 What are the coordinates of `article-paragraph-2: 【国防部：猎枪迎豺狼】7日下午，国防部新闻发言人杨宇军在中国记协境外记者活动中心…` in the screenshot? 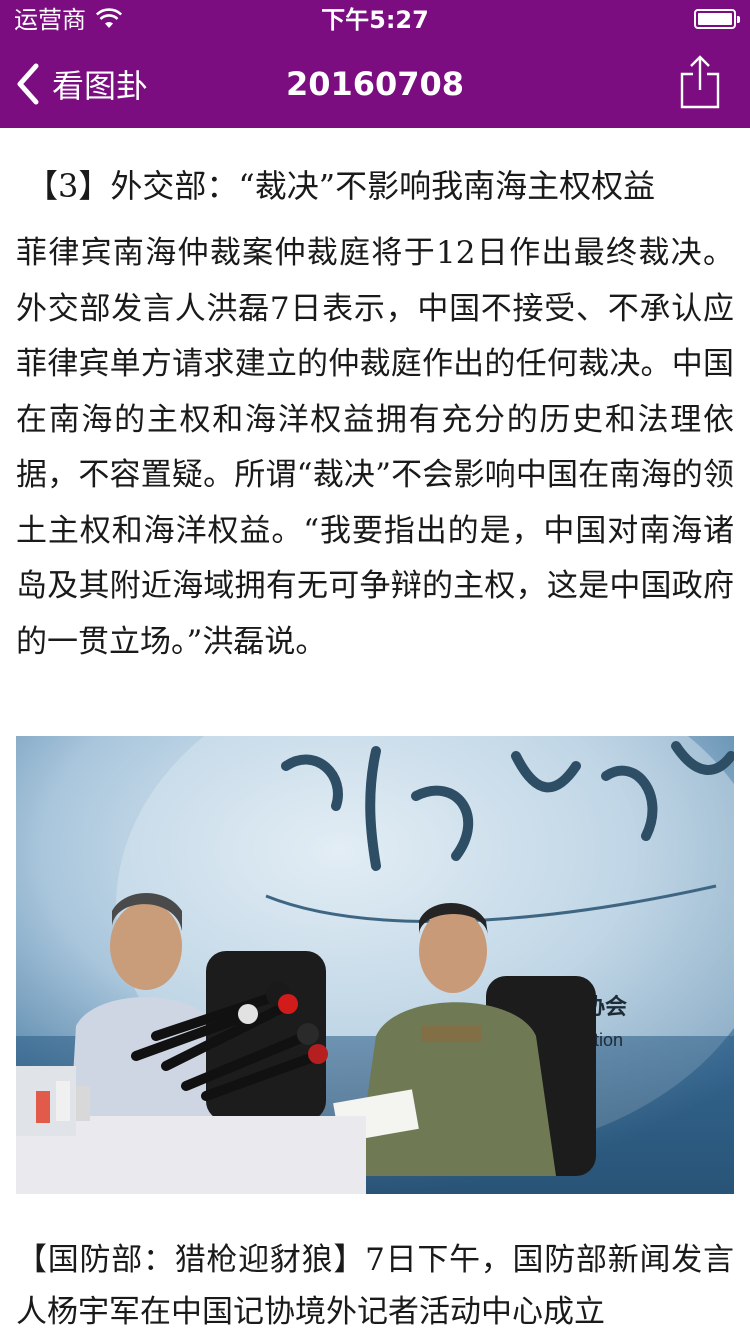 It's located at (375, 1286).